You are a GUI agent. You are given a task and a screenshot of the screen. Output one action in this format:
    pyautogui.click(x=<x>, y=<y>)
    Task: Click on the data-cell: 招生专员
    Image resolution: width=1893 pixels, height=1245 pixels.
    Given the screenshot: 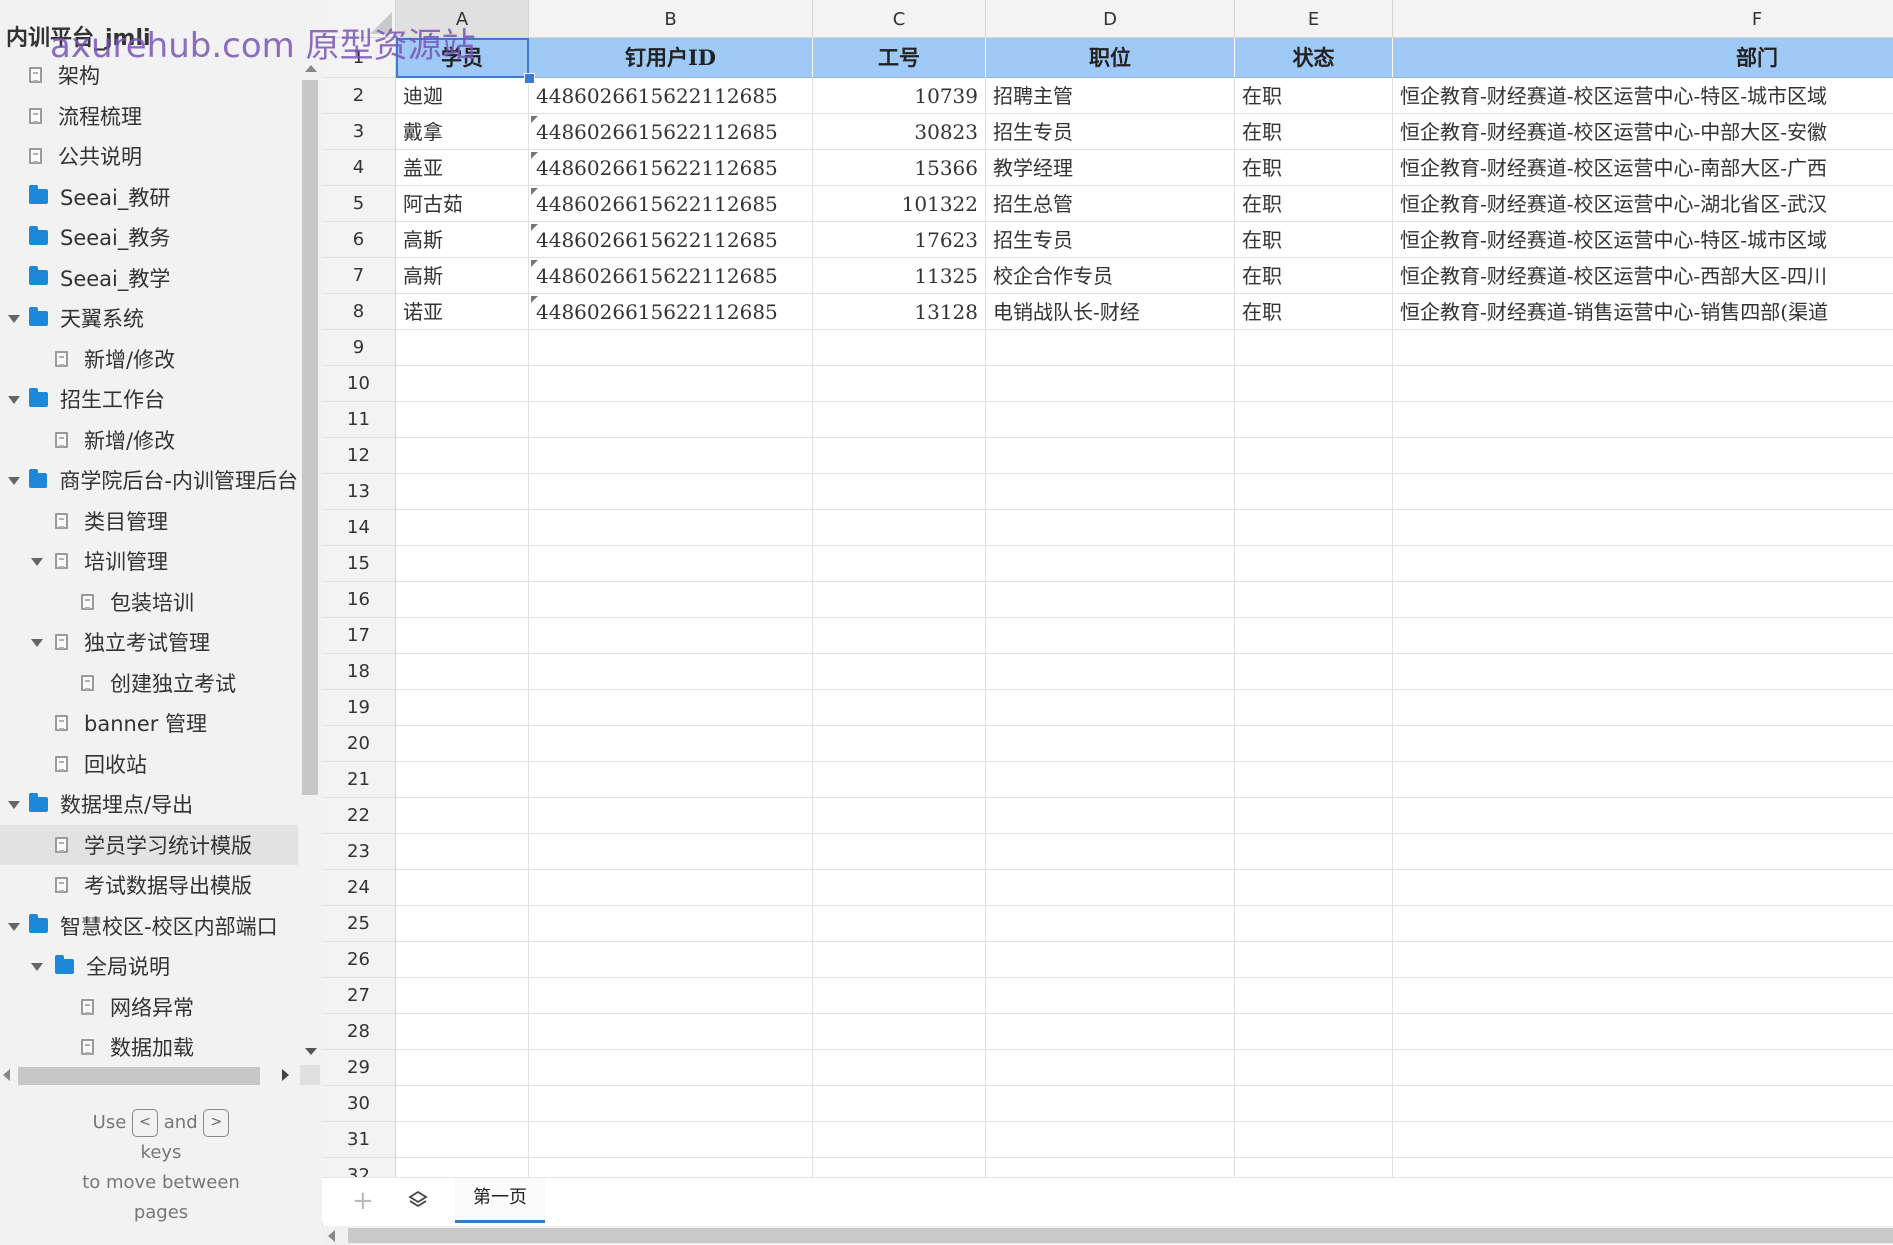 What is the action you would take?
    pyautogui.click(x=1110, y=132)
    